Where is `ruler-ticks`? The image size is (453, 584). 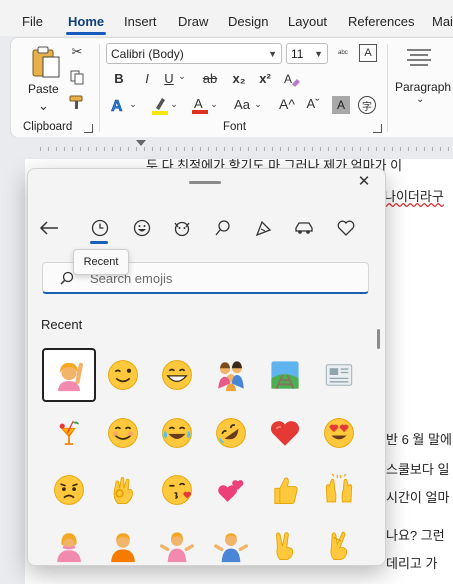 ruler-ticks is located at coordinates (246, 149).